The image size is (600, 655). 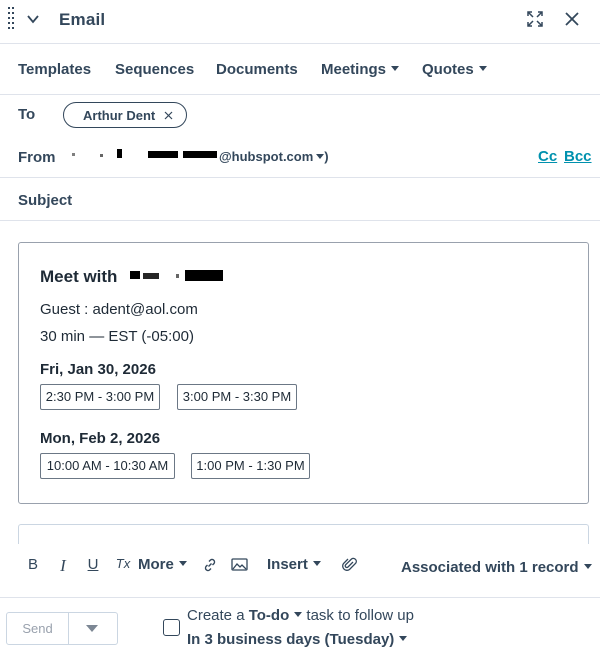 What do you see at coordinates (92, 628) in the screenshot?
I see `send-options-caret-icon` at bounding box center [92, 628].